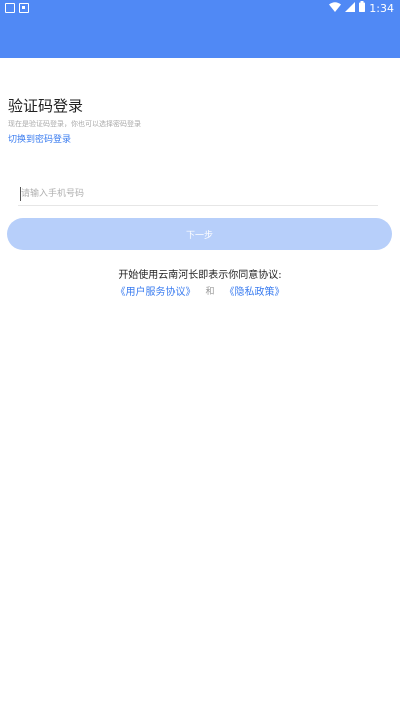 The width and height of the screenshot is (400, 710). I want to click on text-cursor, so click(20, 194).